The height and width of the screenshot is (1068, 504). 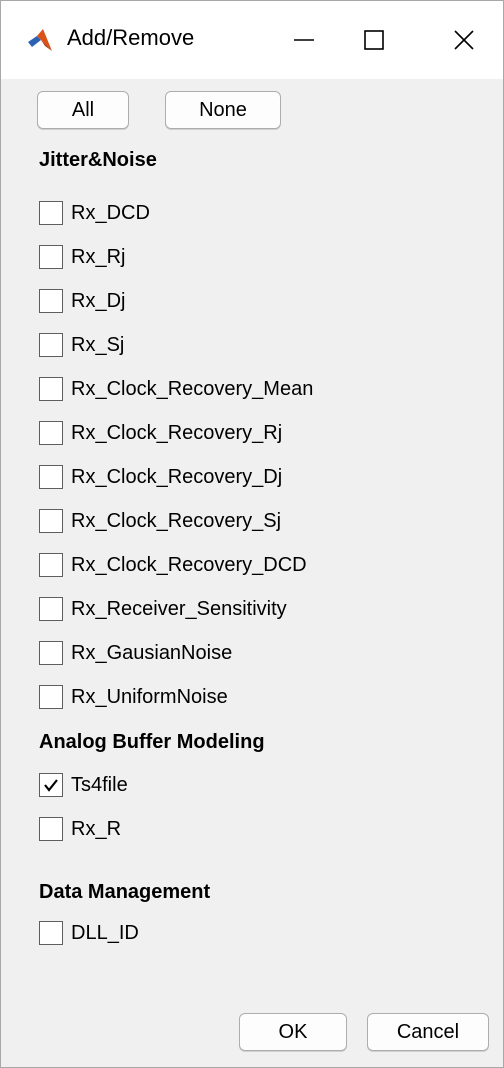 What do you see at coordinates (110, 212) in the screenshot?
I see `checkbox-label: Rx_DCD` at bounding box center [110, 212].